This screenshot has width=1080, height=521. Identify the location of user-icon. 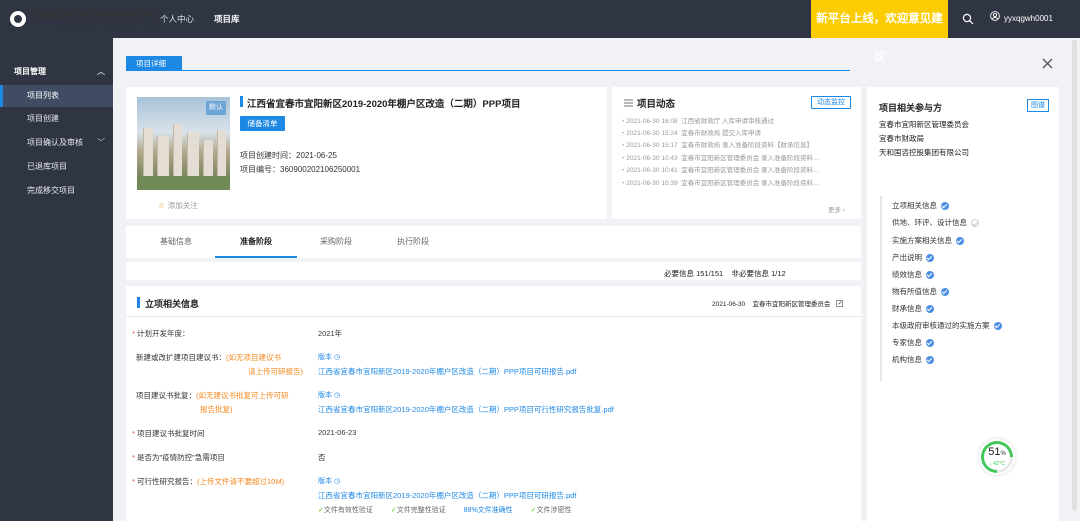
(995, 19).